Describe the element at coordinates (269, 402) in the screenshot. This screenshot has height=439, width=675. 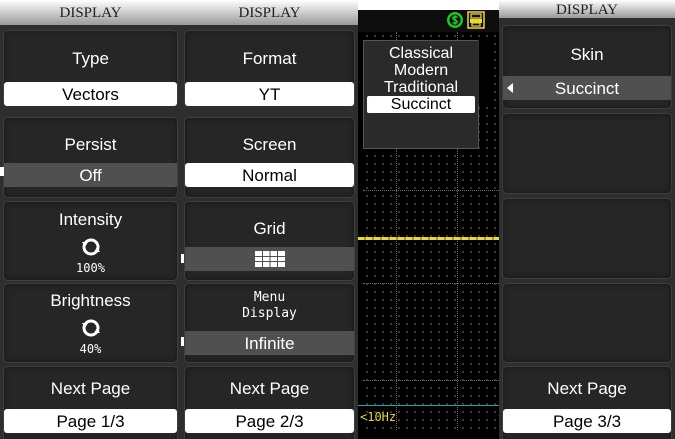
I see `next-page-softkey: Next Page Page 2/3` at that location.